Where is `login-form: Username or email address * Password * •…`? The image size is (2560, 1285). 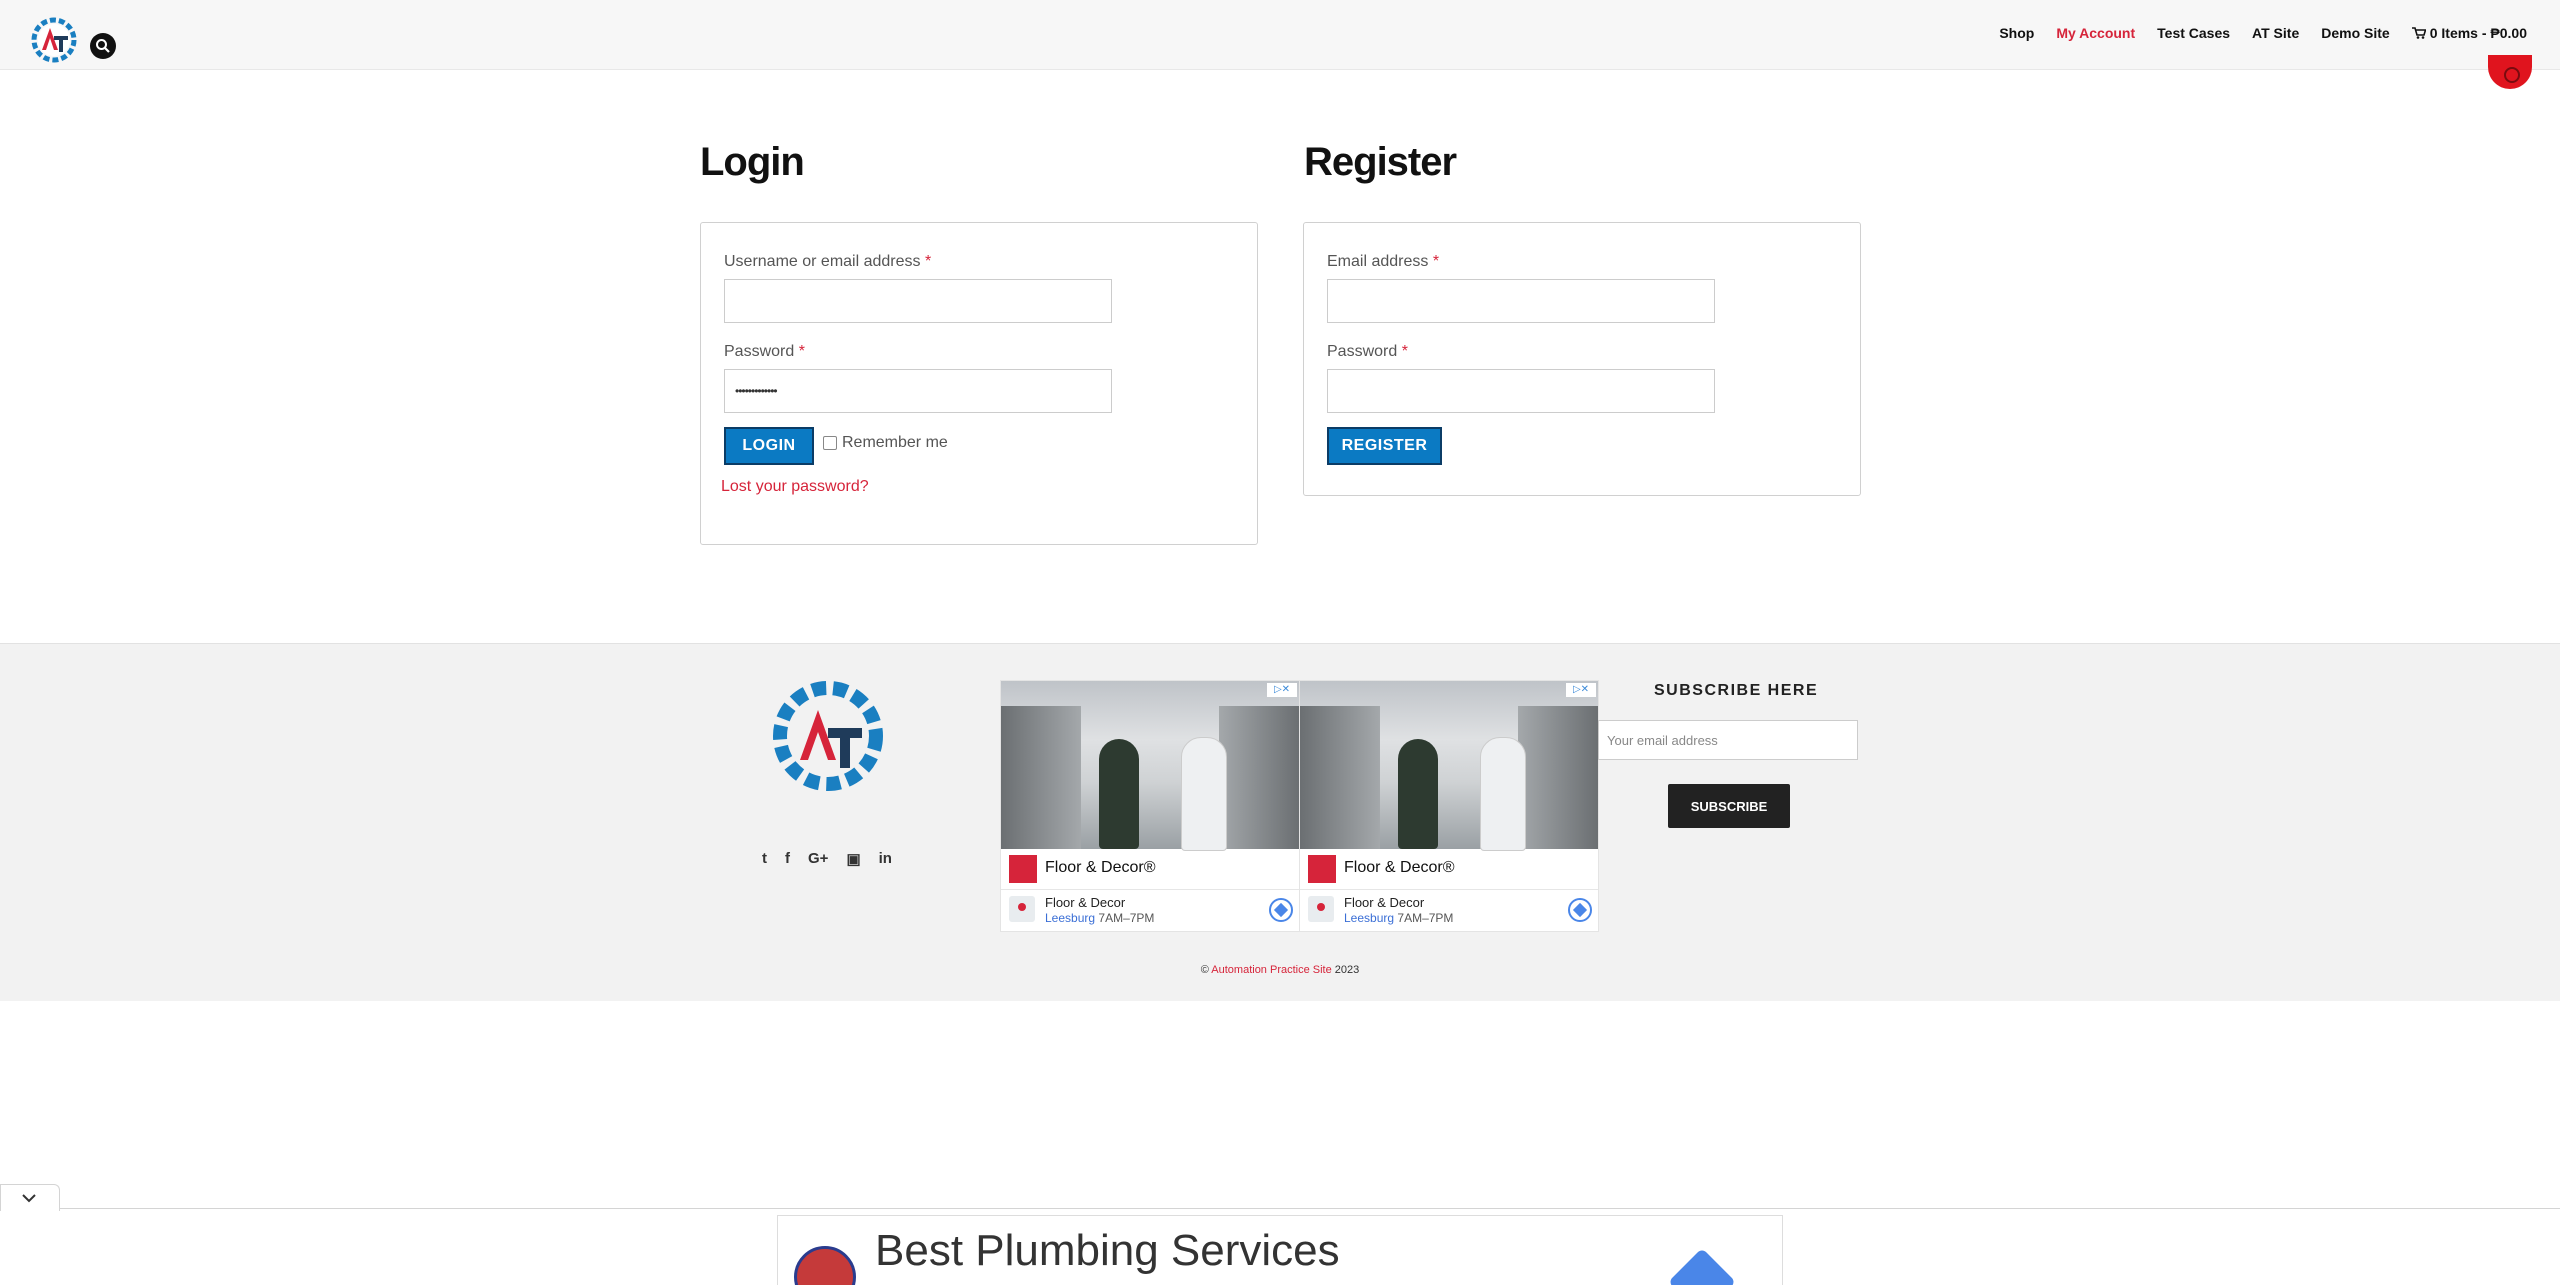 login-form: Username or email address * Password * •… is located at coordinates (979, 383).